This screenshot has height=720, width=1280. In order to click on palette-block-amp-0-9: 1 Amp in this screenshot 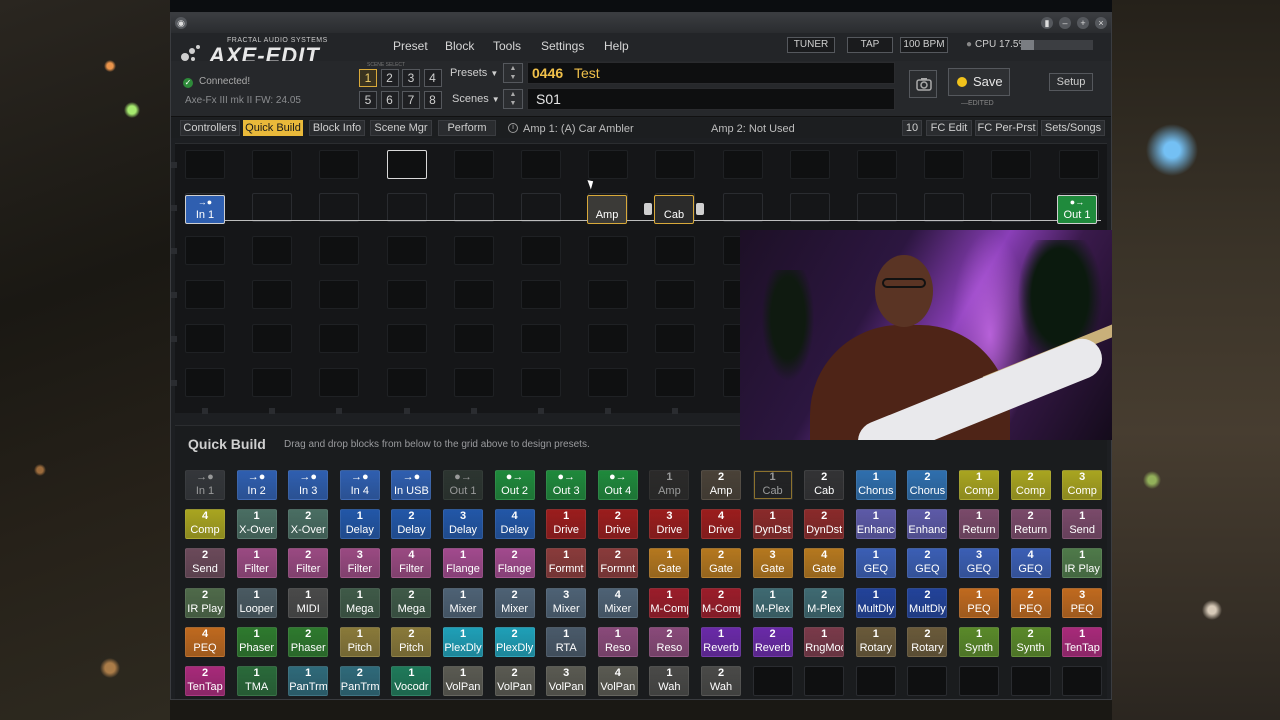, I will do `click(669, 485)`.